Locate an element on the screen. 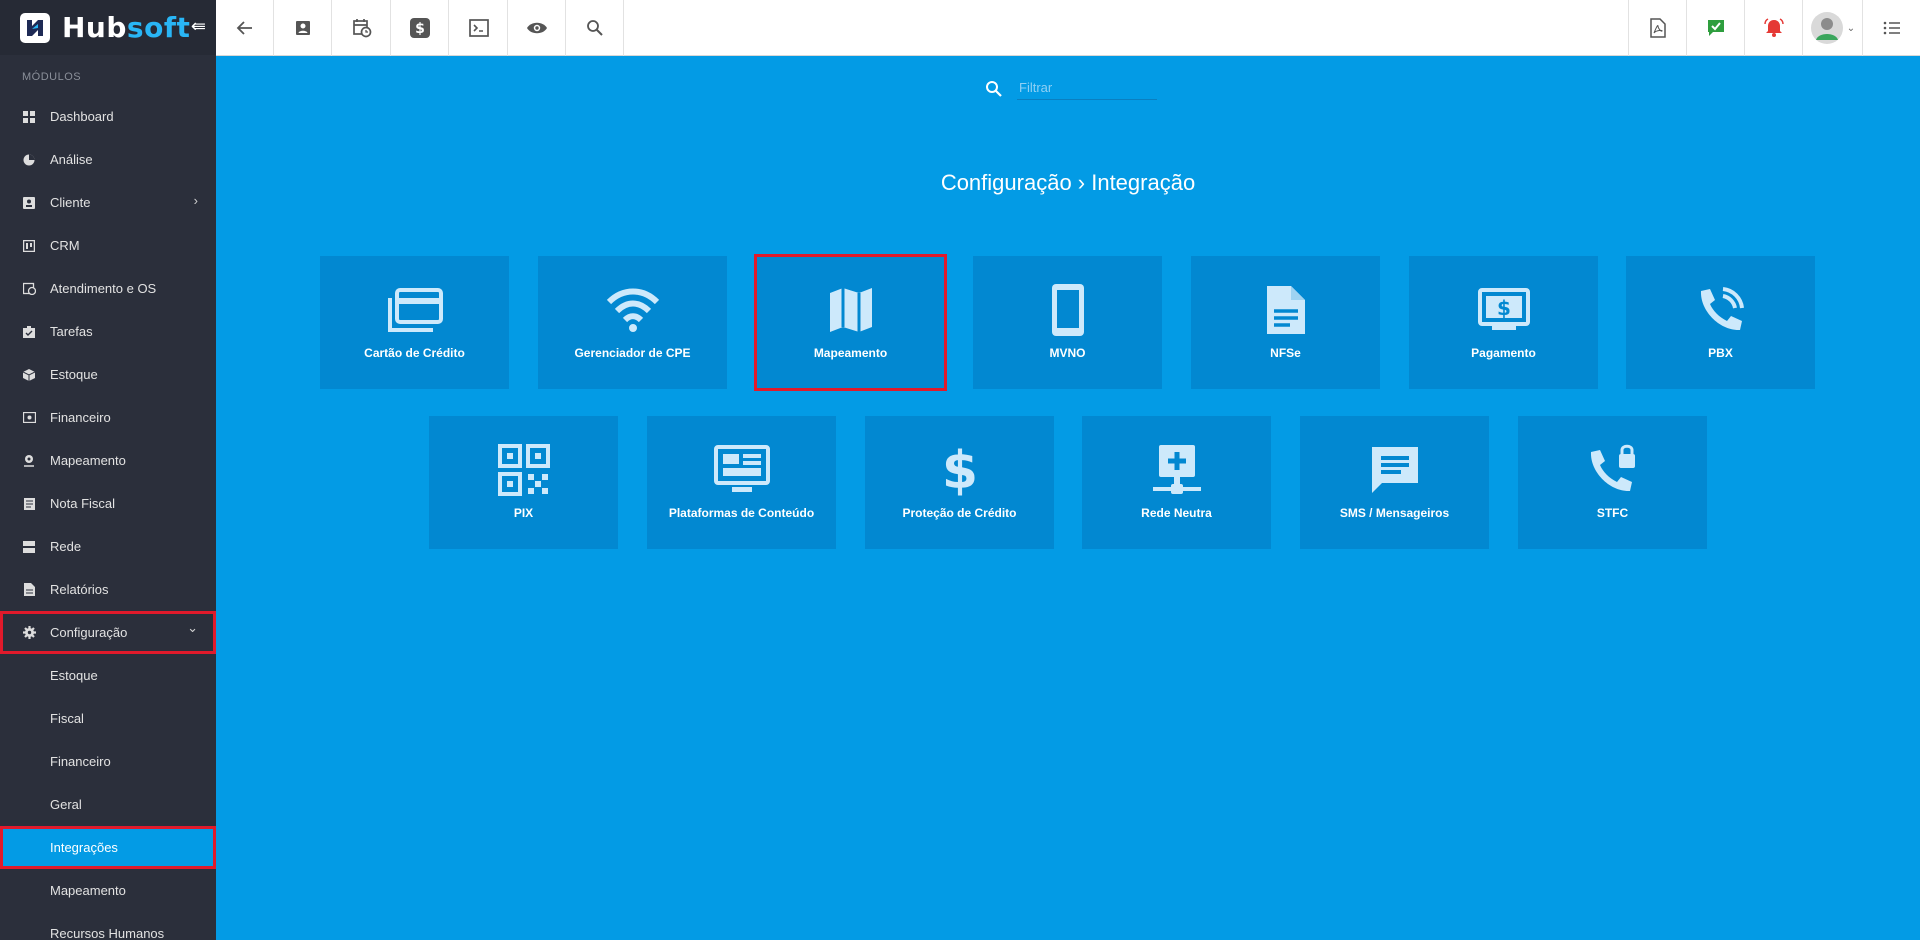 This screenshot has height=940, width=1920. report-icon is located at coordinates (29, 590).